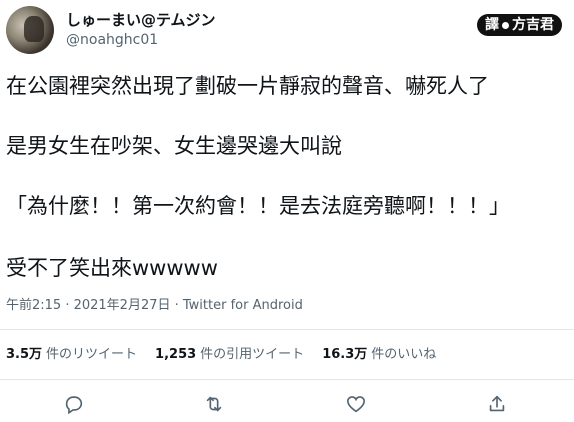 This screenshot has width=574, height=422. Describe the element at coordinates (141, 40) in the screenshot. I see `user-handle: @noahghc01` at that location.